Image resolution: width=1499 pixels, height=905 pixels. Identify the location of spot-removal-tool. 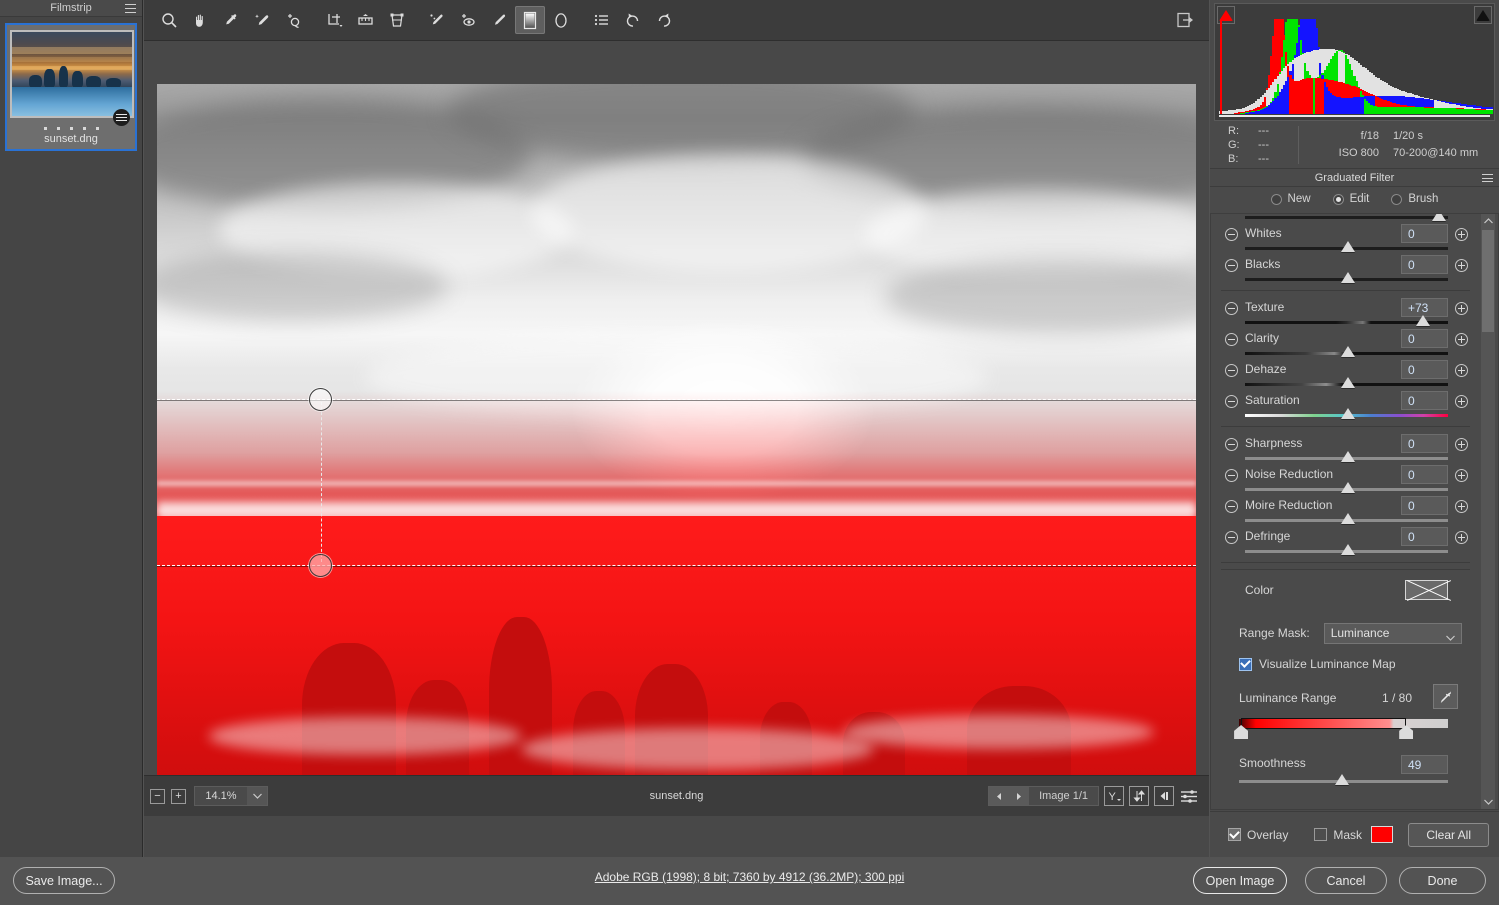
(437, 20).